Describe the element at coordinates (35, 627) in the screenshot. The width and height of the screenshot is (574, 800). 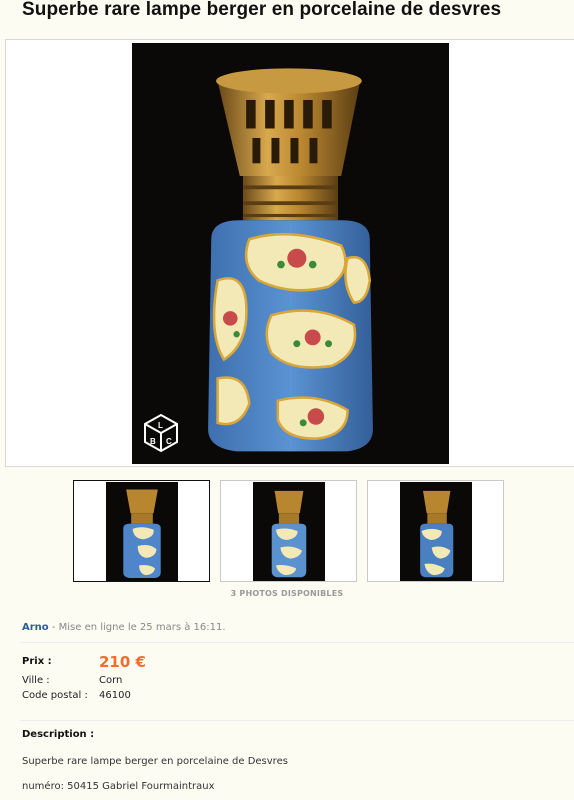
I see `seller-name-link: Arno` at that location.